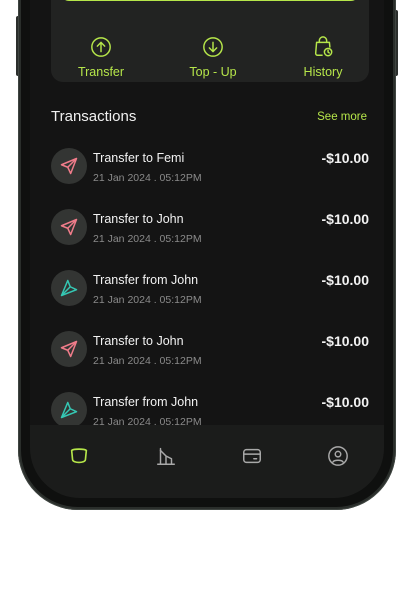 The image size is (414, 603). Describe the element at coordinates (213, 47) in the screenshot. I see `arrow-down-circle-icon` at that location.